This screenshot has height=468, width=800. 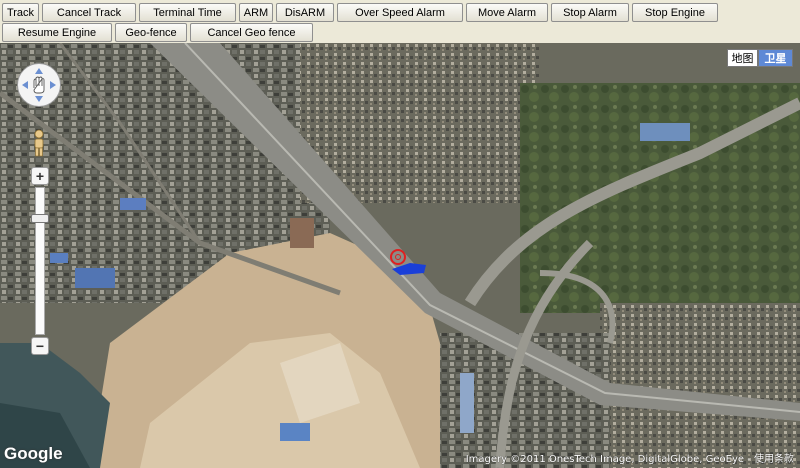 What do you see at coordinates (39, 85) in the screenshot?
I see `pan-control-icon` at bounding box center [39, 85].